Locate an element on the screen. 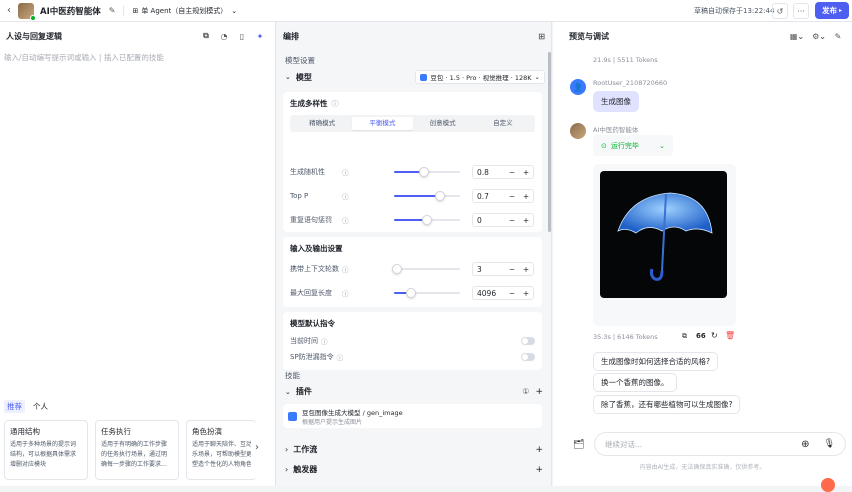 The width and height of the screenshot is (852, 492). tab-creative: 创意模式 is located at coordinates (443, 123).